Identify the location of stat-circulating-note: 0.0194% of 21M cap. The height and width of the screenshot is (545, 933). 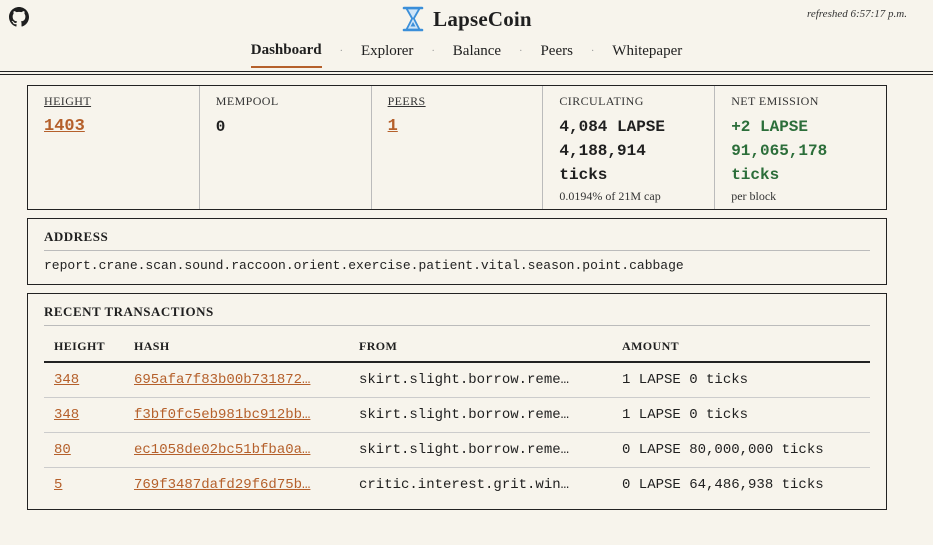
(610, 196).